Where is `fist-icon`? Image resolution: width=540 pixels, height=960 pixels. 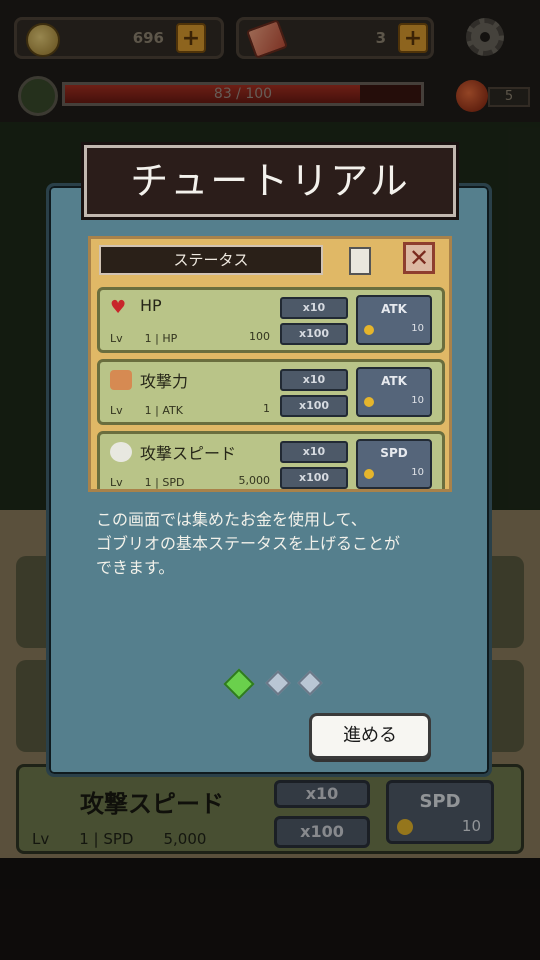 fist-icon is located at coordinates (121, 380).